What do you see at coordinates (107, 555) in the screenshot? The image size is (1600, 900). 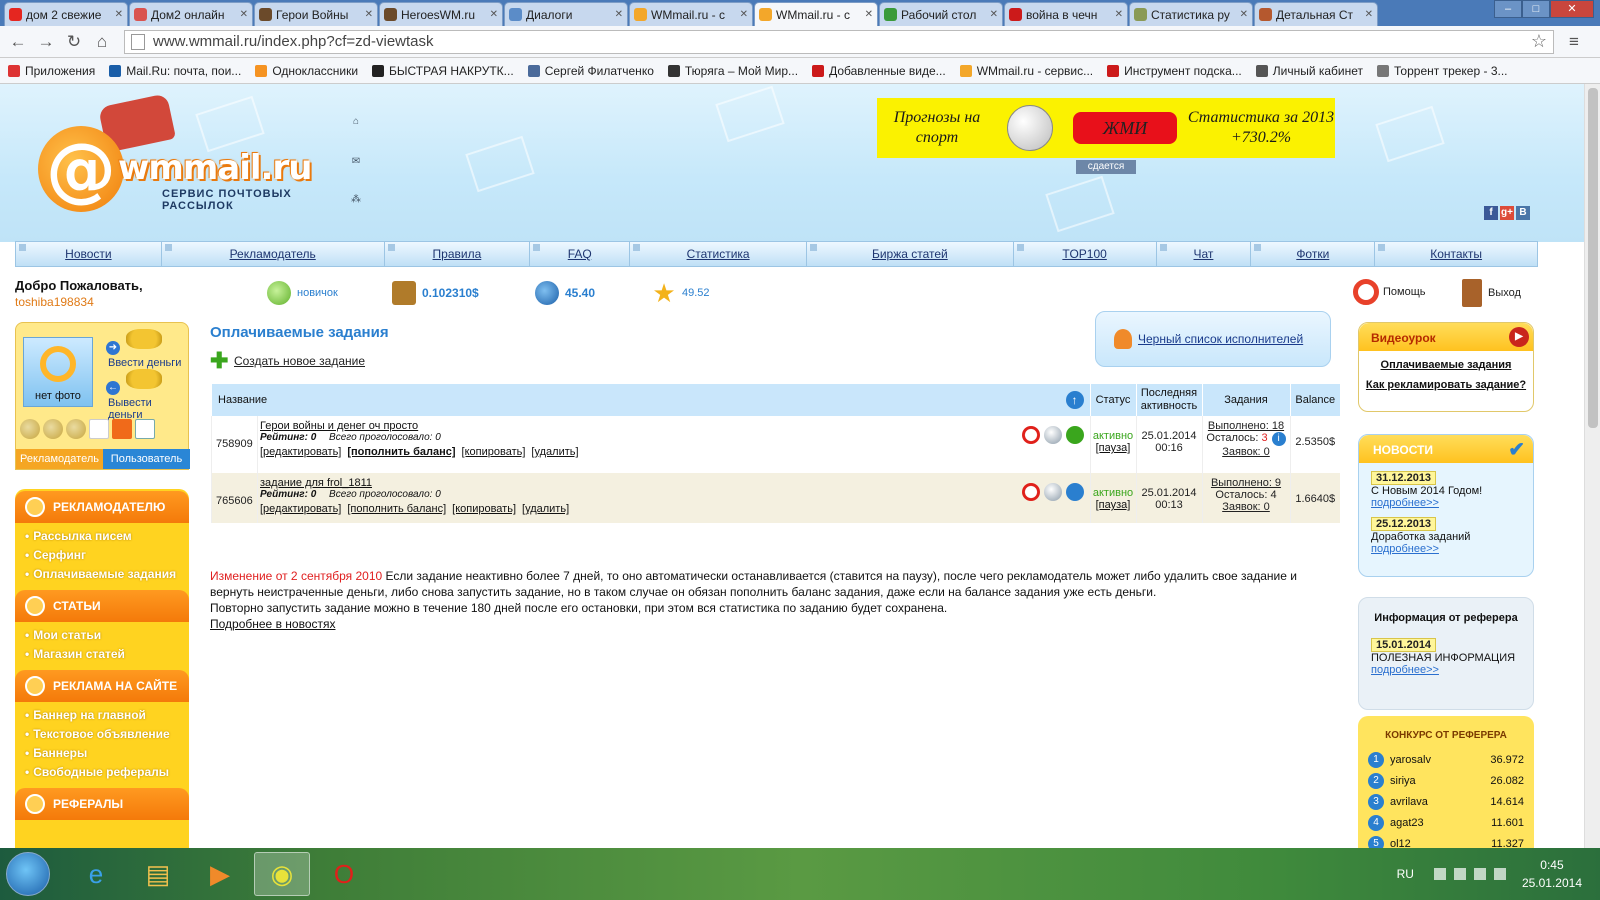 I see `left-menu-item: Серфинг` at bounding box center [107, 555].